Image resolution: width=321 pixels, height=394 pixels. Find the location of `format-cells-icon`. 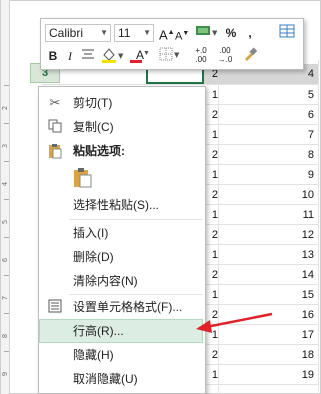

format-cells-icon is located at coordinates (55, 307).